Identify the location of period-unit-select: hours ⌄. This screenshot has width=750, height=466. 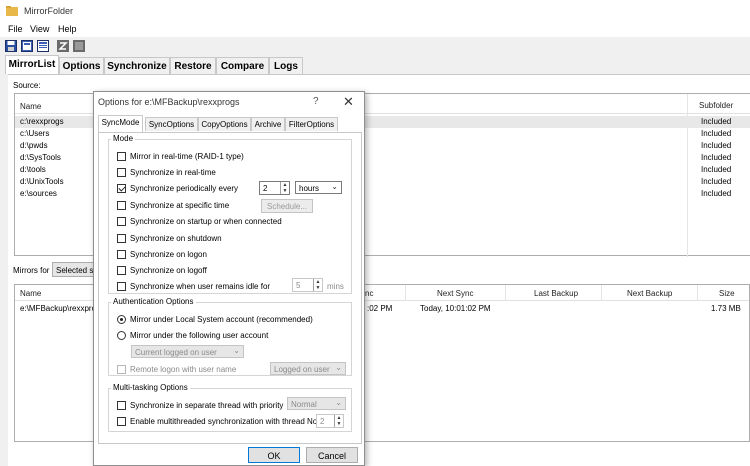
(318, 187).